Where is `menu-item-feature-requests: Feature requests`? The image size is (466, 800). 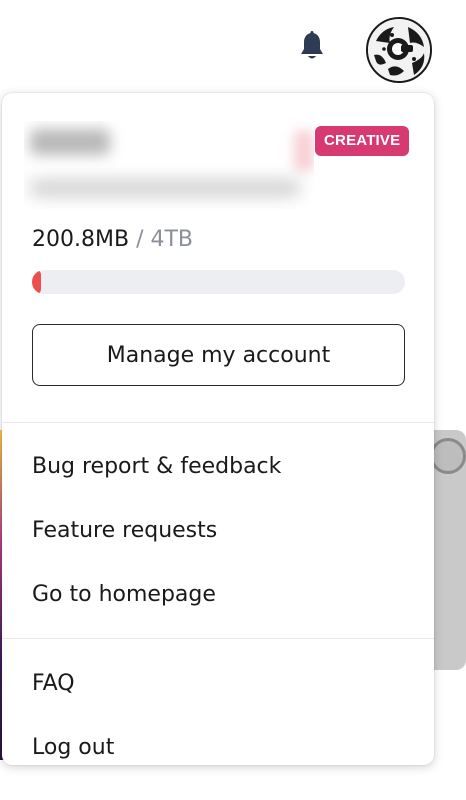
menu-item-feature-requests: Feature requests is located at coordinates (124, 531).